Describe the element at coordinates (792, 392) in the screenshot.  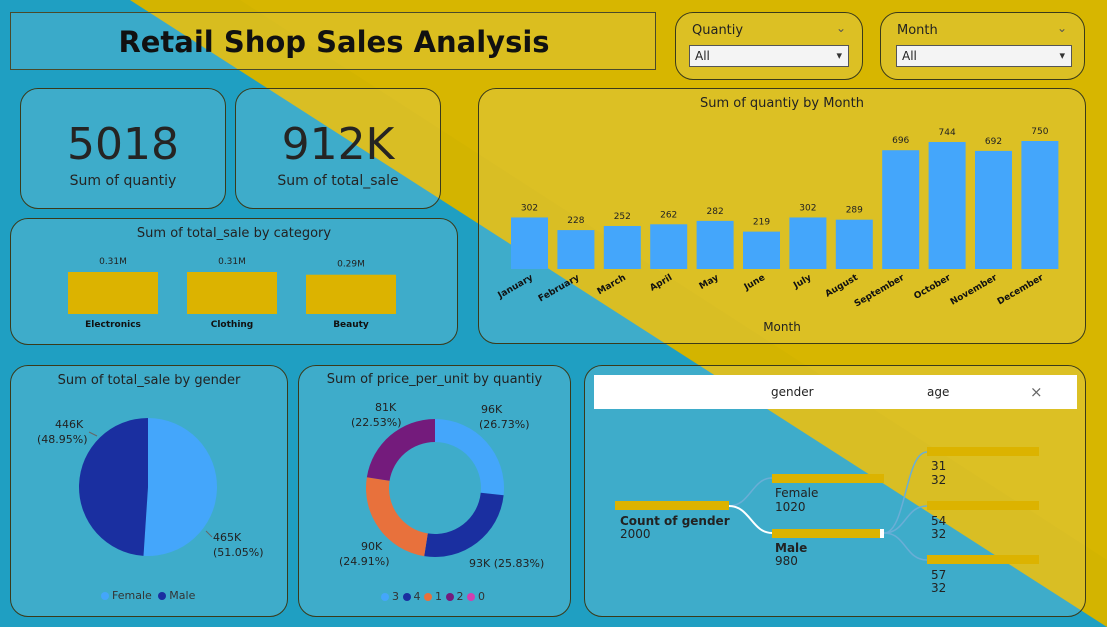
I see `header-gender: gender` at that location.